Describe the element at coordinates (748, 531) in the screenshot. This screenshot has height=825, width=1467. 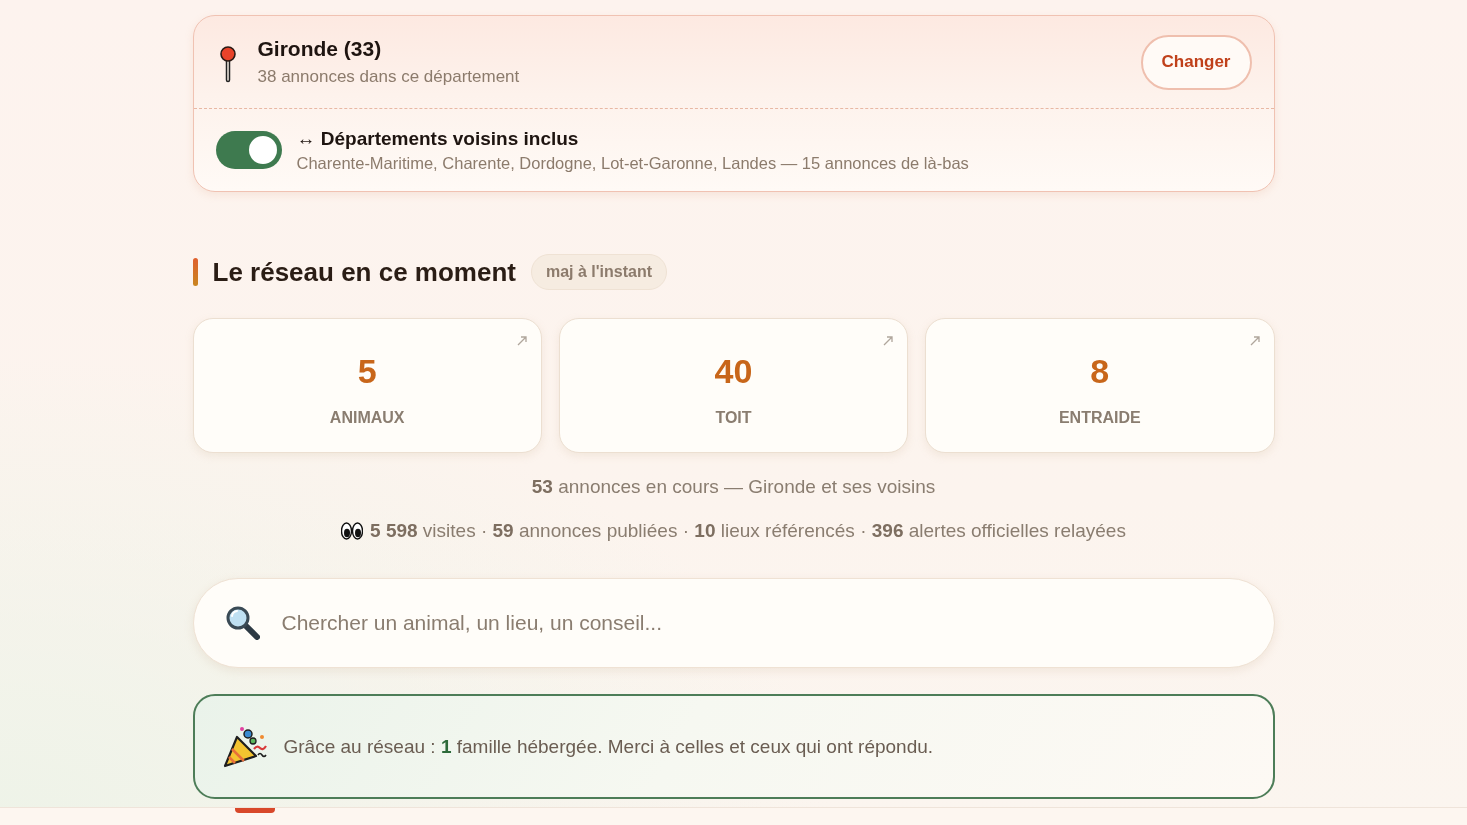
I see `site-stats-text: 5 598 visites · 59 annonces publiées · 10 lieux référencés · 396 alertes officielles relayées` at that location.